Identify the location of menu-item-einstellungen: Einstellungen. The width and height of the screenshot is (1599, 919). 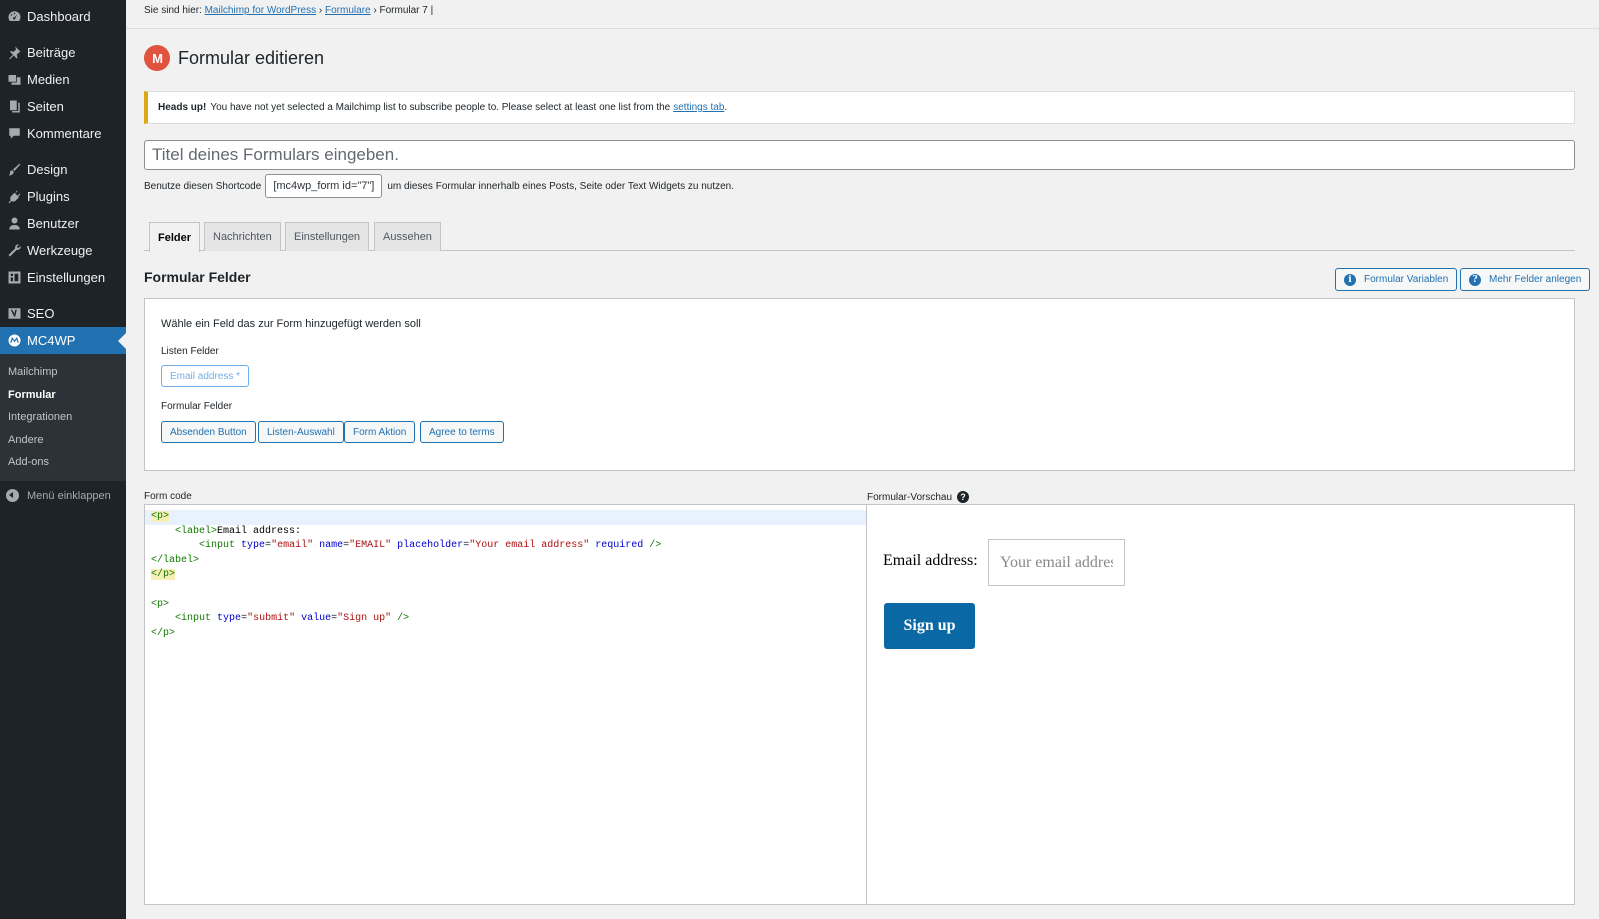
(63, 277).